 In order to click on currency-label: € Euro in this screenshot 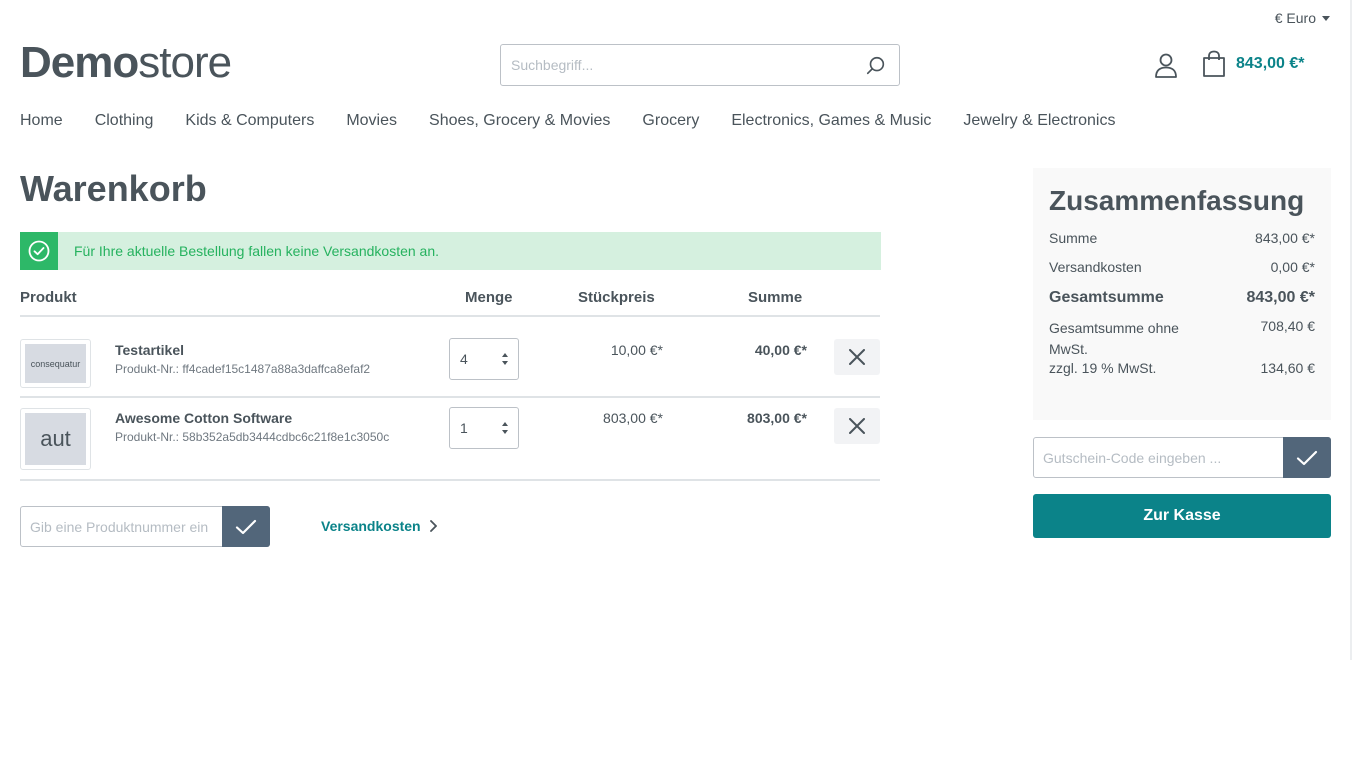, I will do `click(1295, 18)`.